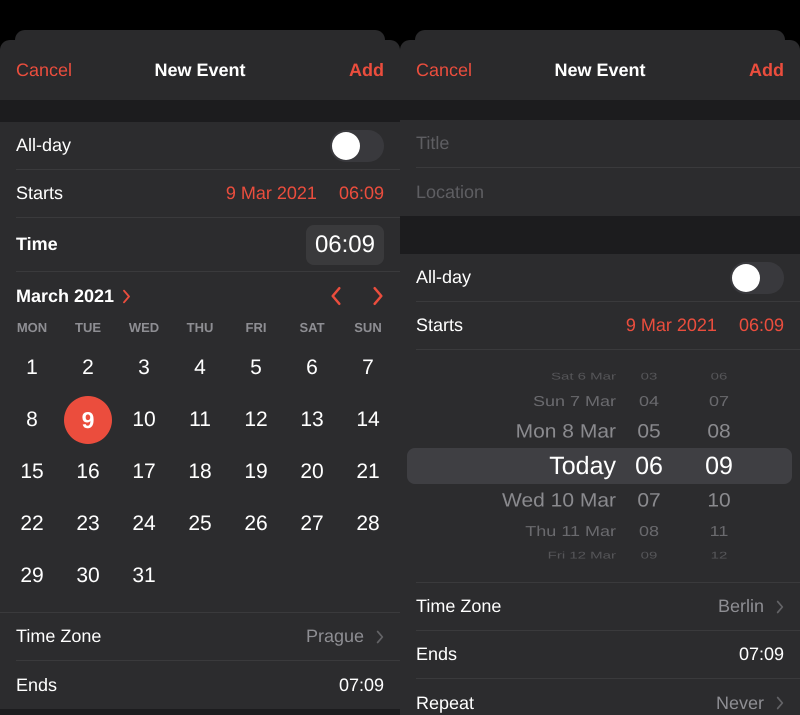  What do you see at coordinates (719, 466) in the screenshot?
I see `picker-item: 09` at bounding box center [719, 466].